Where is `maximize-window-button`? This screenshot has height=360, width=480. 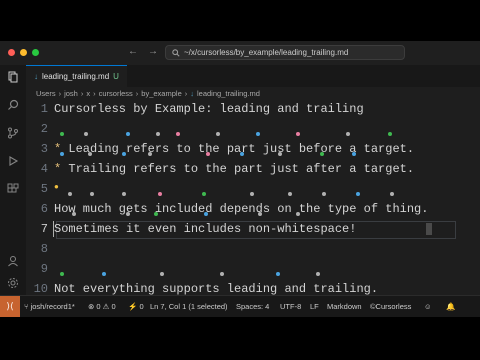
maximize-window-button is located at coordinates (35, 52).